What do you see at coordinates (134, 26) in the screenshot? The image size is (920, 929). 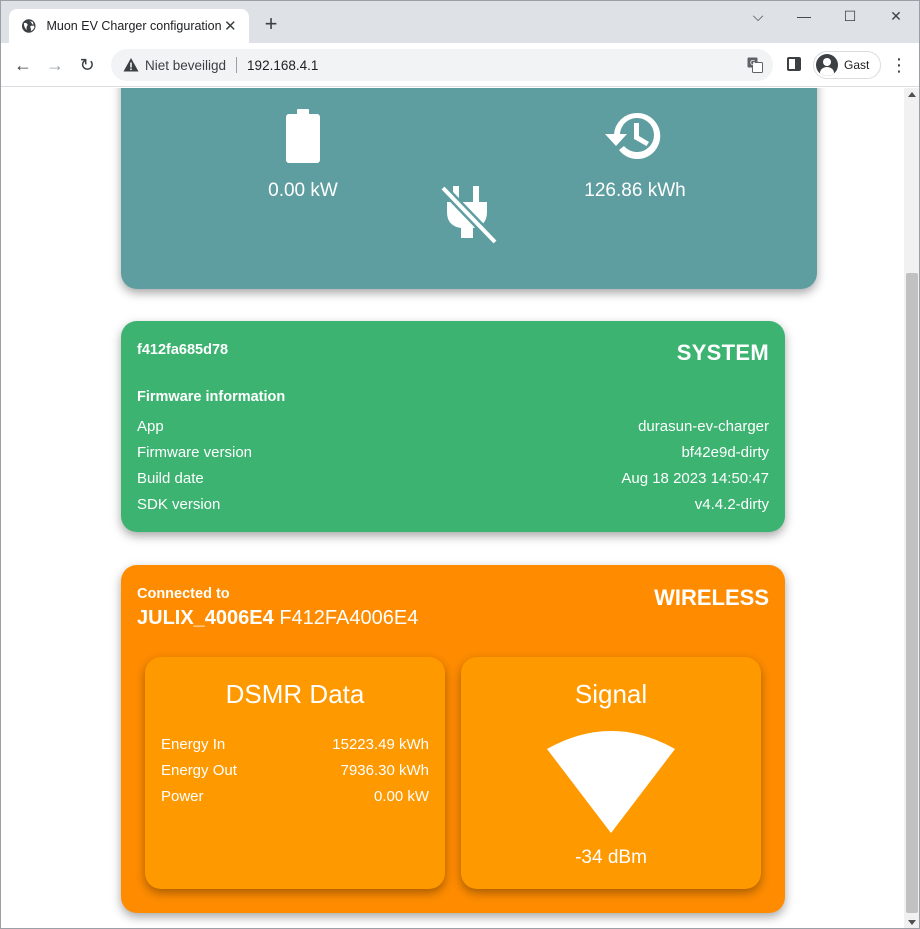 I see `tab-title: Muon EV Charger configuration` at bounding box center [134, 26].